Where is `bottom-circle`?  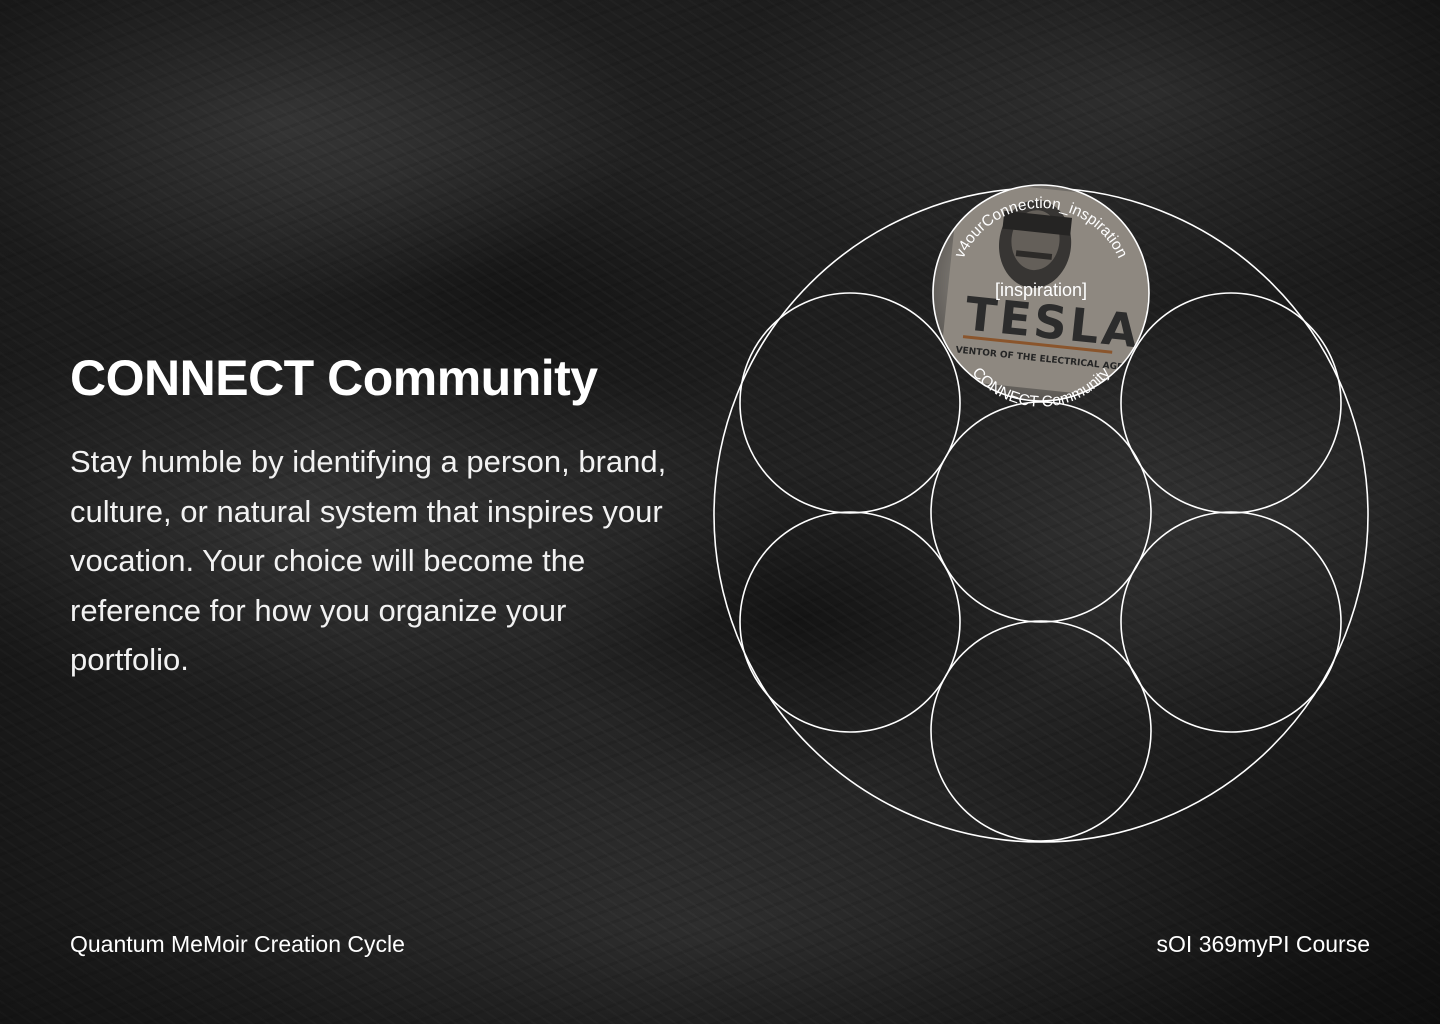
bottom-circle is located at coordinates (1041, 731).